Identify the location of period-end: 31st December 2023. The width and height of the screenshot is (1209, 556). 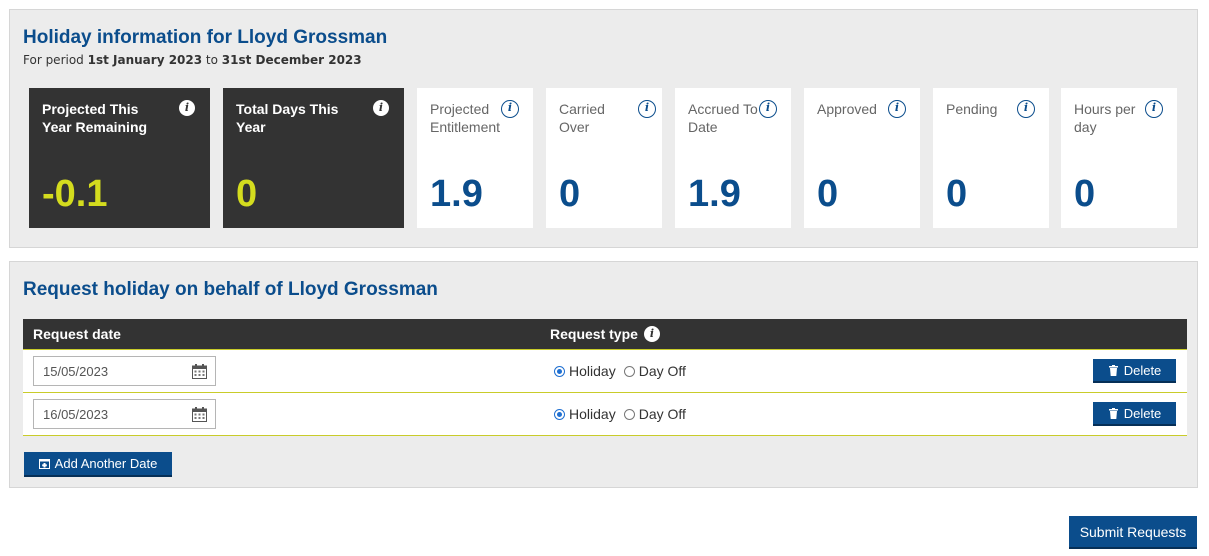
(291, 60).